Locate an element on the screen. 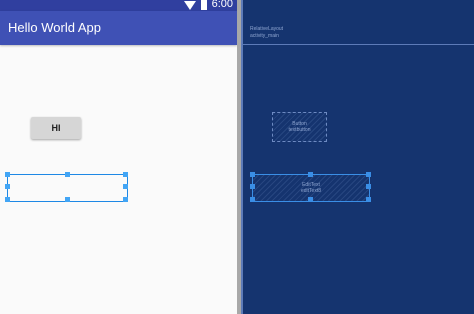 This screenshot has width=474, height=314. app-bar: Hello World App is located at coordinates (118, 28).